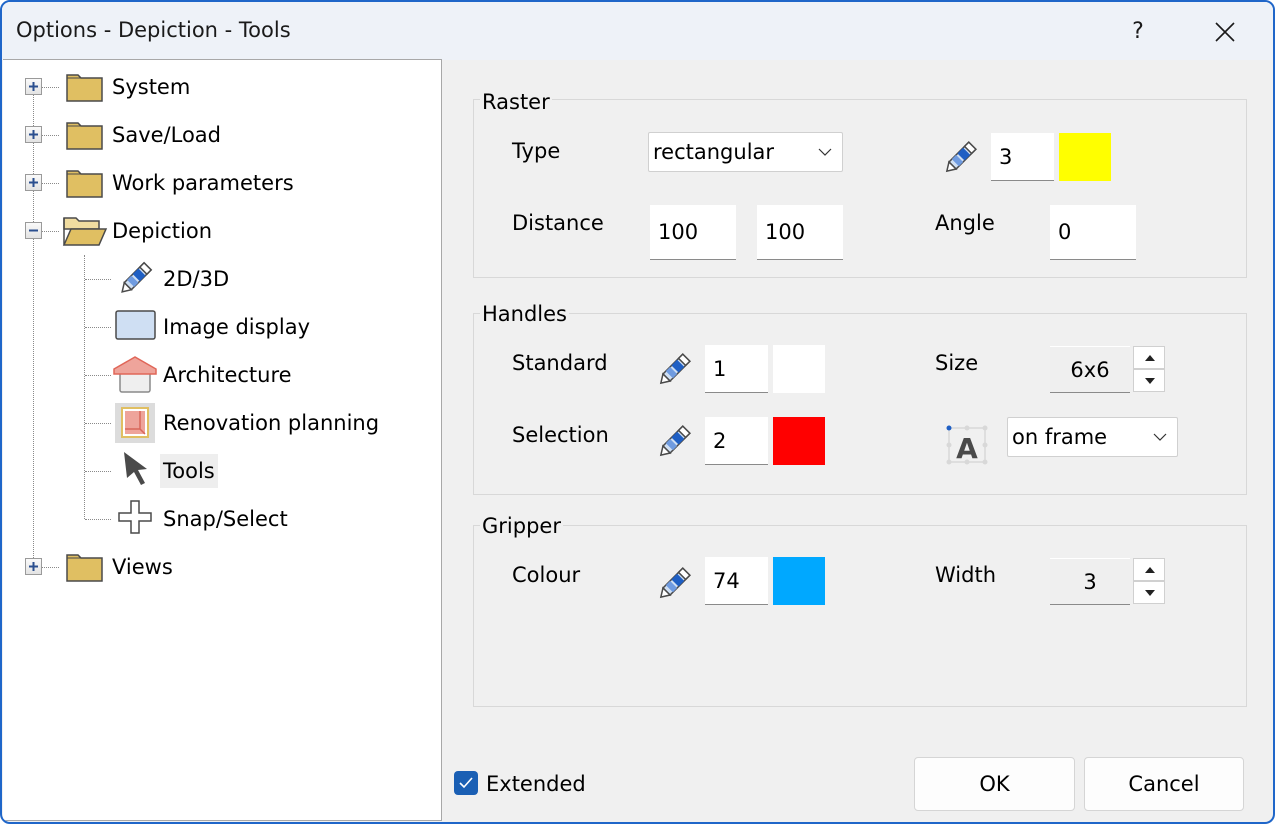 The width and height of the screenshot is (1275, 824). Describe the element at coordinates (965, 223) in the screenshot. I see `raster-angle-label: Angle` at that location.